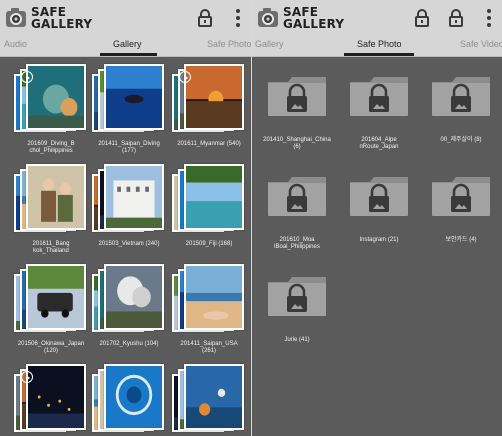  I want to click on locked-folder: Jurie (41), so click(297, 308).